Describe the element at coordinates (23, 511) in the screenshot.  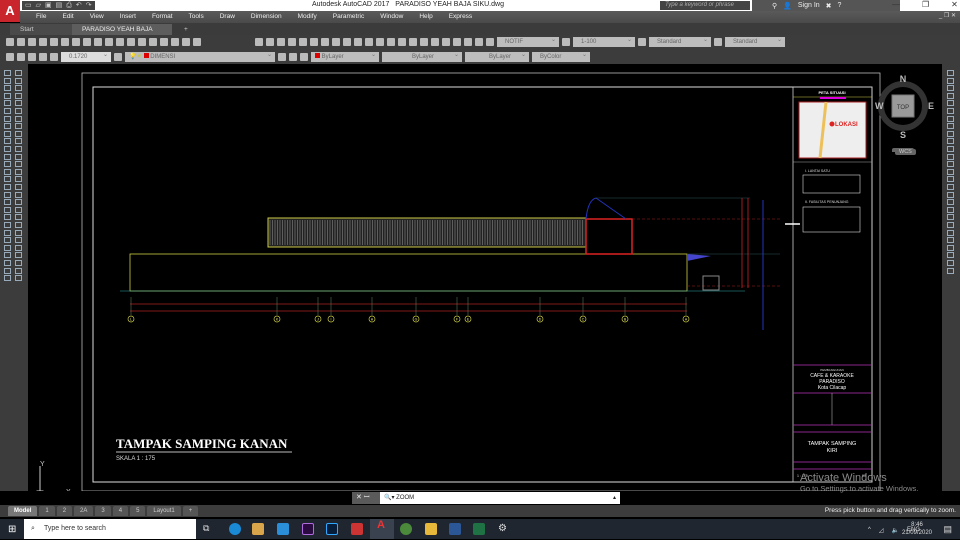
I see `tab-model: Model` at that location.